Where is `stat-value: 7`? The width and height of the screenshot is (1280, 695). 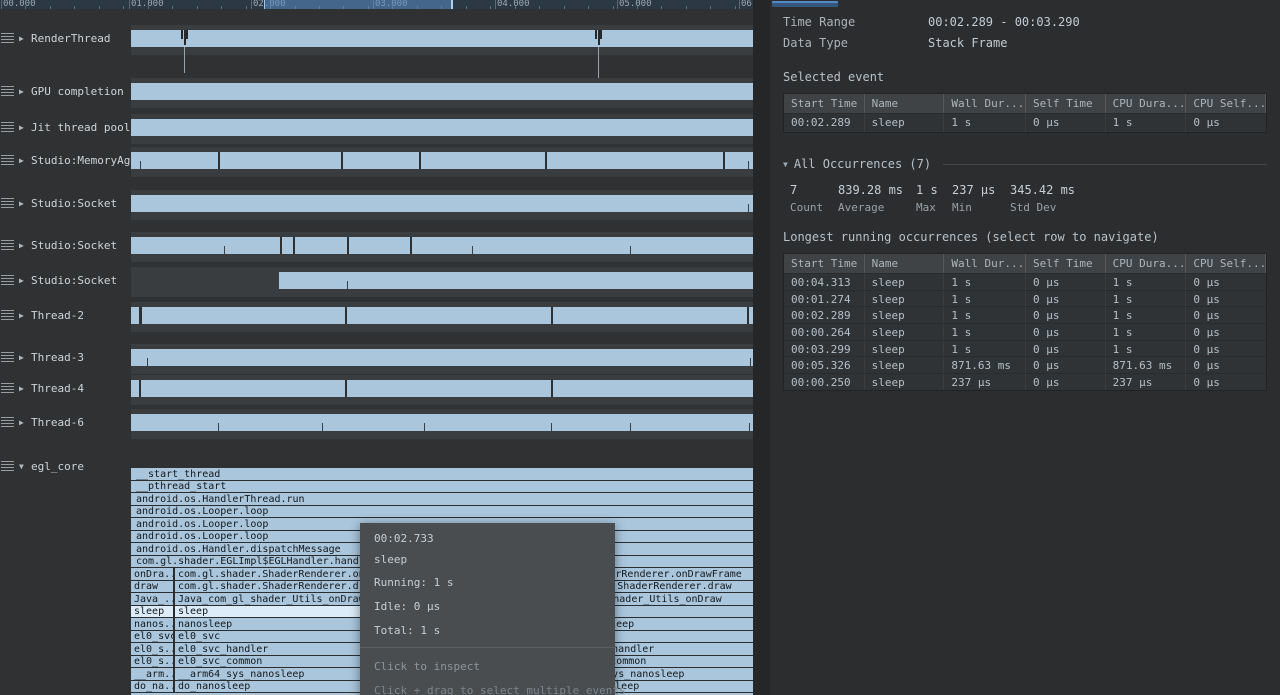
stat-value: 7 is located at coordinates (794, 190).